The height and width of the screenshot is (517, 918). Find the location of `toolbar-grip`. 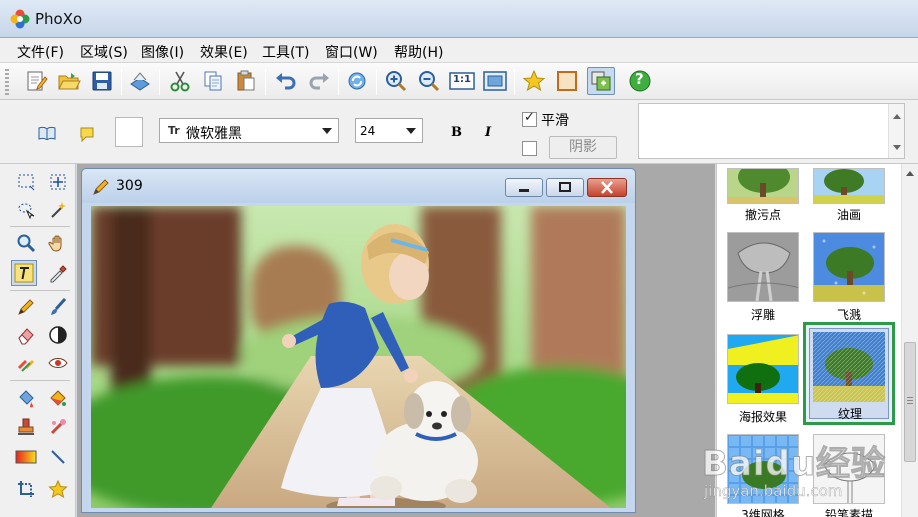

toolbar-grip is located at coordinates (7, 82).